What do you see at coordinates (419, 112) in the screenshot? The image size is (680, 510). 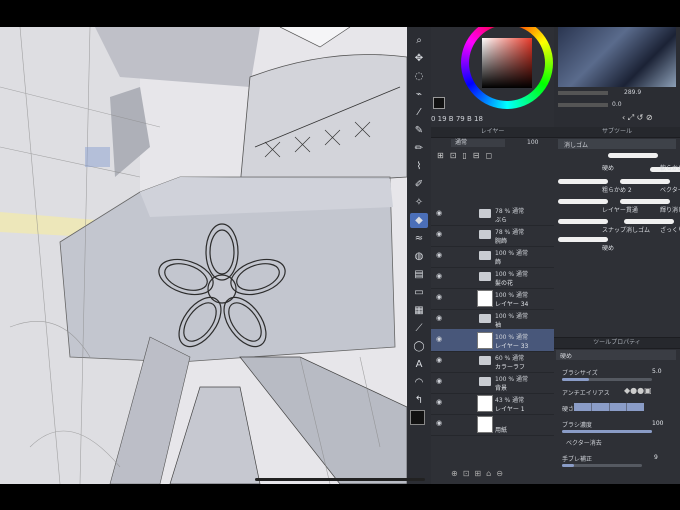 I see `eyedropper-icon: ⁄` at bounding box center [419, 112].